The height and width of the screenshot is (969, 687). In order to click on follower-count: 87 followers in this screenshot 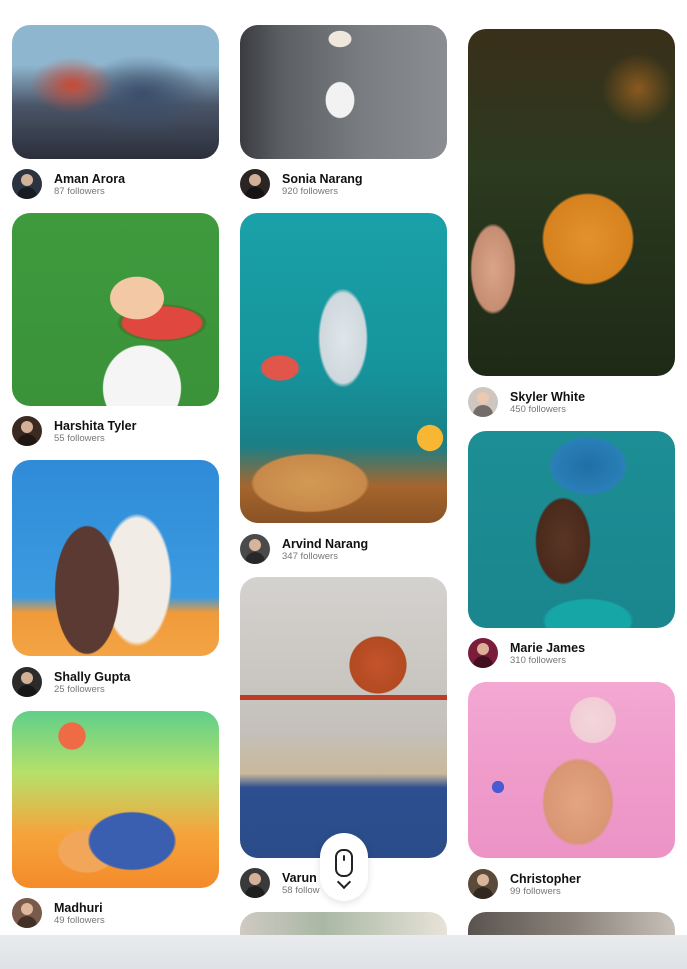, I will do `click(79, 191)`.